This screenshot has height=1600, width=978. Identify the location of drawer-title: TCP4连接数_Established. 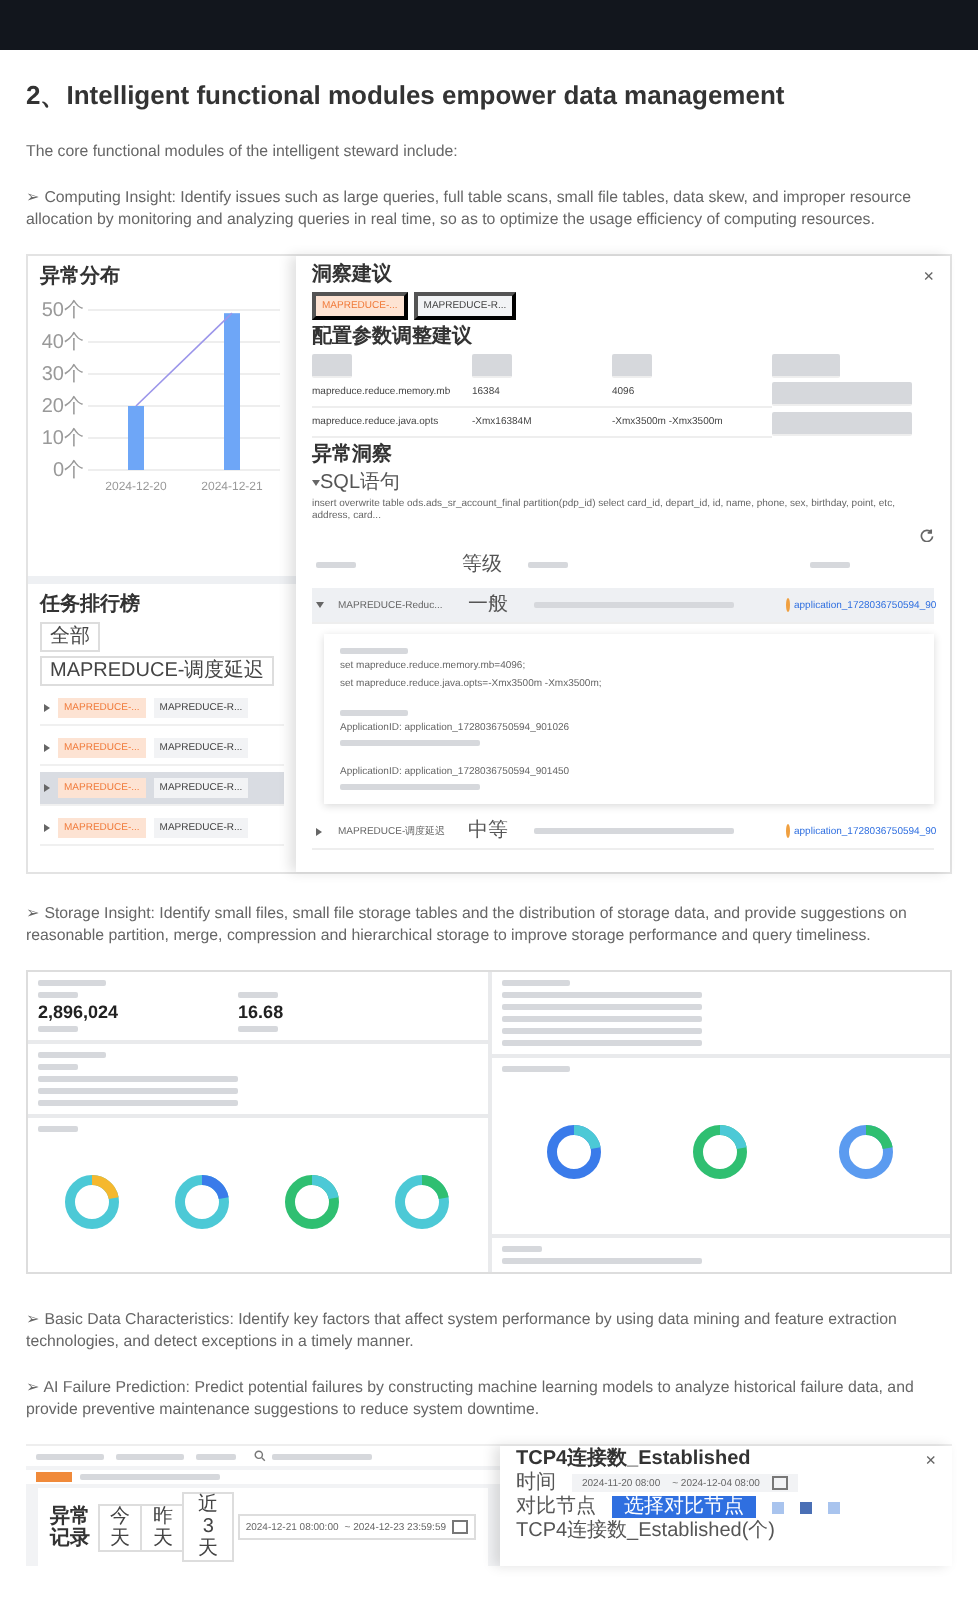
(633, 1459).